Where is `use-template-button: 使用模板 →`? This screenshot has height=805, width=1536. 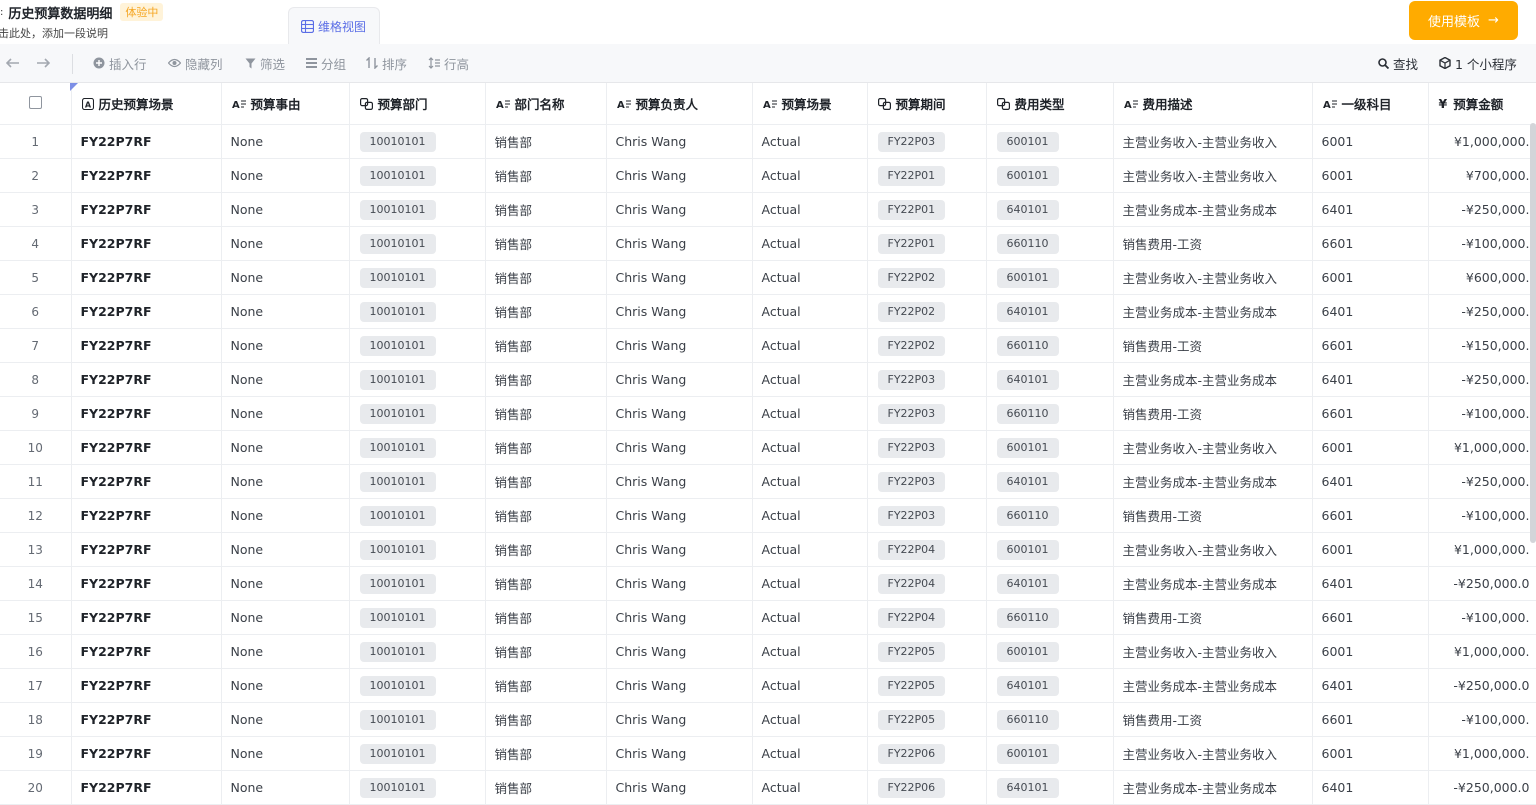
use-template-button: 使用模板 → is located at coordinates (1463, 20).